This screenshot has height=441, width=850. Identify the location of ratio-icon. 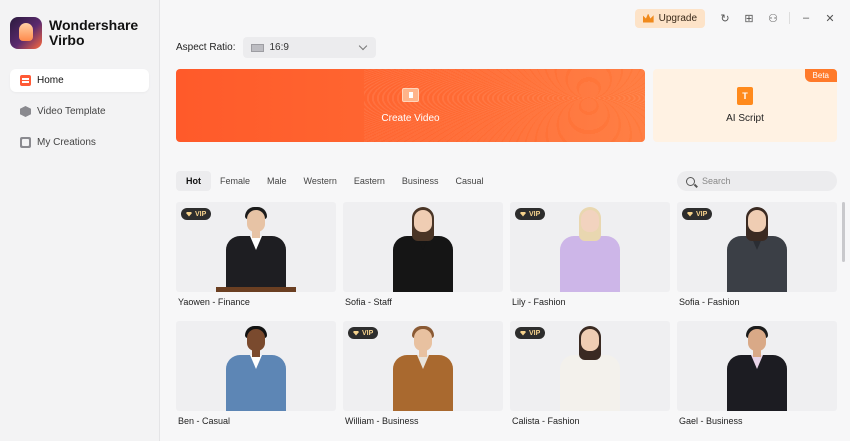
(258, 47).